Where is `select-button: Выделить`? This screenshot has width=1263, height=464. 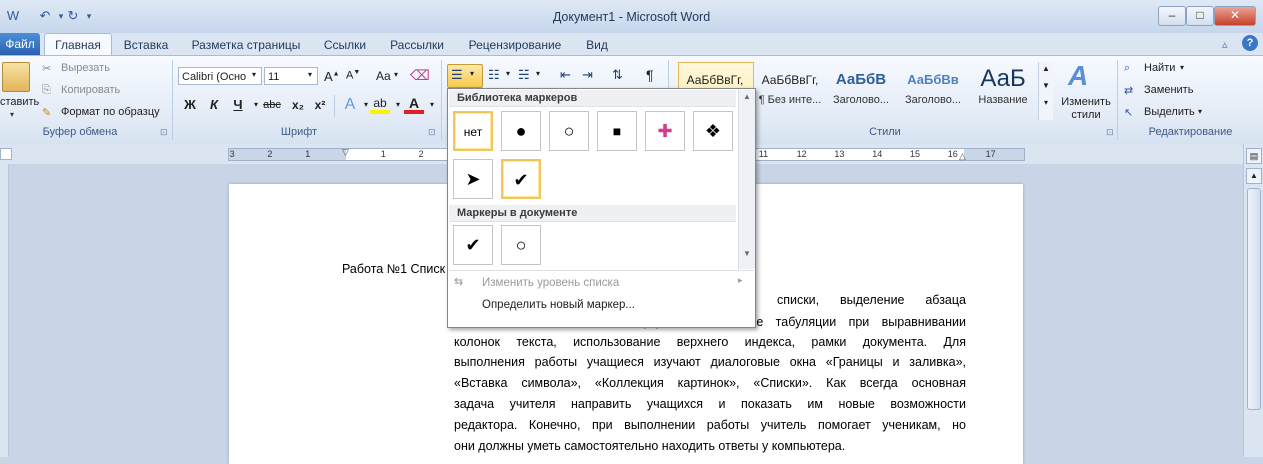 select-button: Выделить is located at coordinates (1169, 112).